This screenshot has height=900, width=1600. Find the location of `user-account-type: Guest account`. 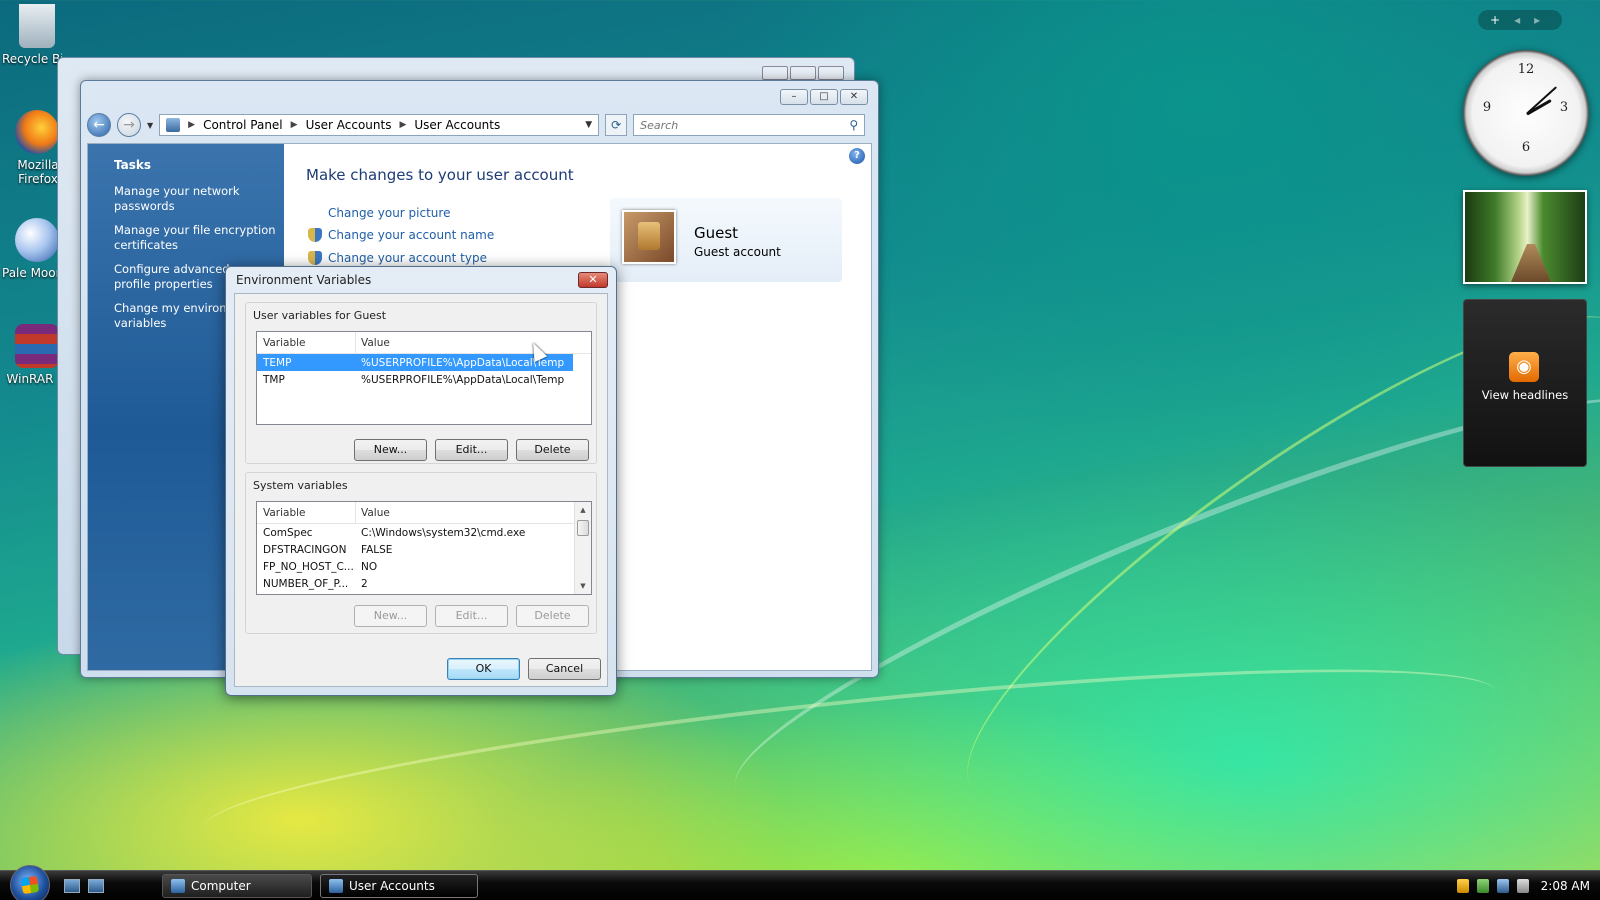

user-account-type: Guest account is located at coordinates (737, 252).